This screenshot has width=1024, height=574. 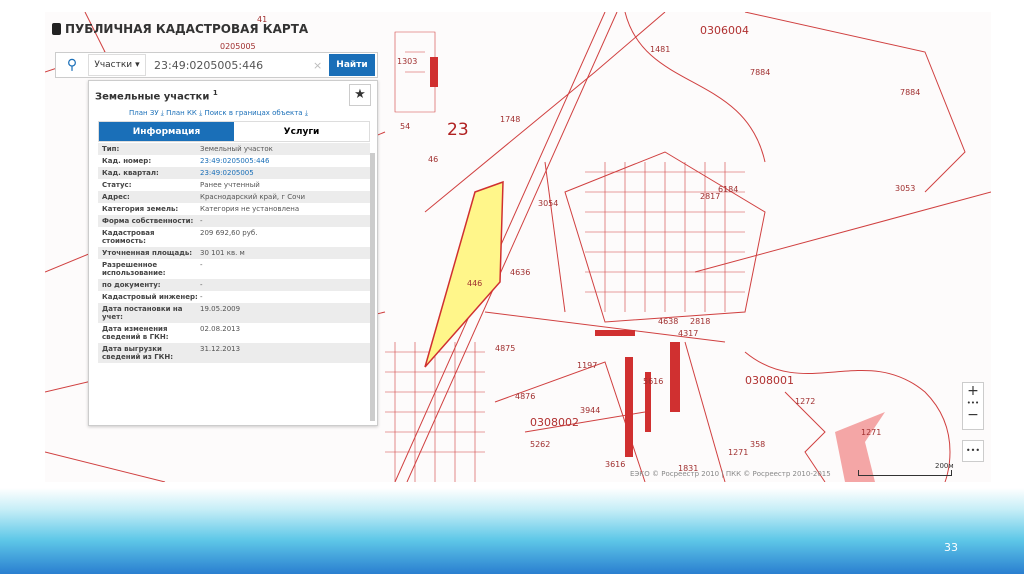 What do you see at coordinates (944, 466) in the screenshot?
I see `scale-label: 200м` at bounding box center [944, 466].